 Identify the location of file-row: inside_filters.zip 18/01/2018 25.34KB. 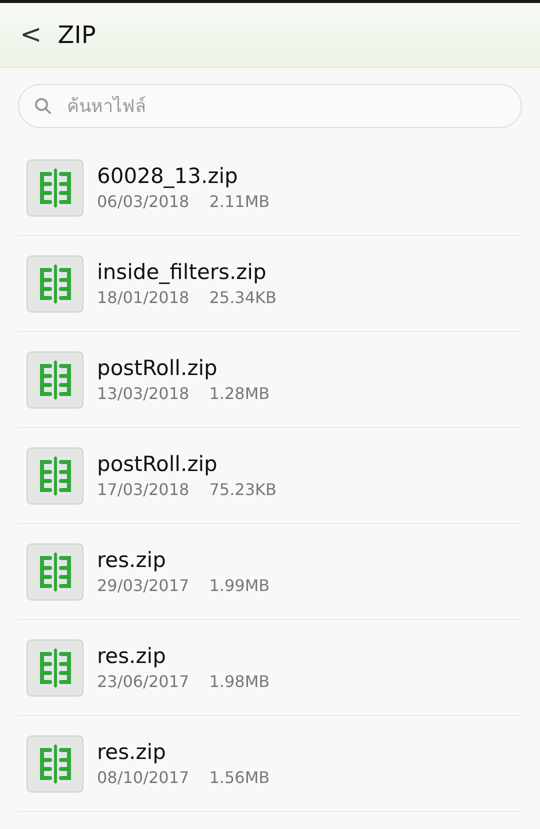
(270, 284).